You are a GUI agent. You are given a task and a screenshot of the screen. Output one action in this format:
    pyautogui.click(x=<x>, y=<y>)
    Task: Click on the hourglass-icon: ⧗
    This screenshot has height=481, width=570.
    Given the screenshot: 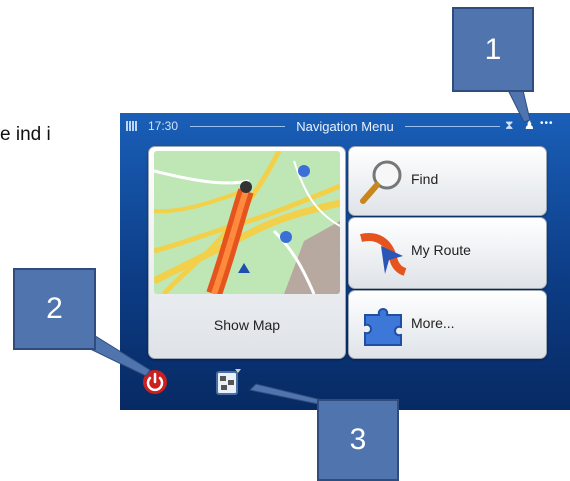 What is the action you would take?
    pyautogui.click(x=509, y=125)
    